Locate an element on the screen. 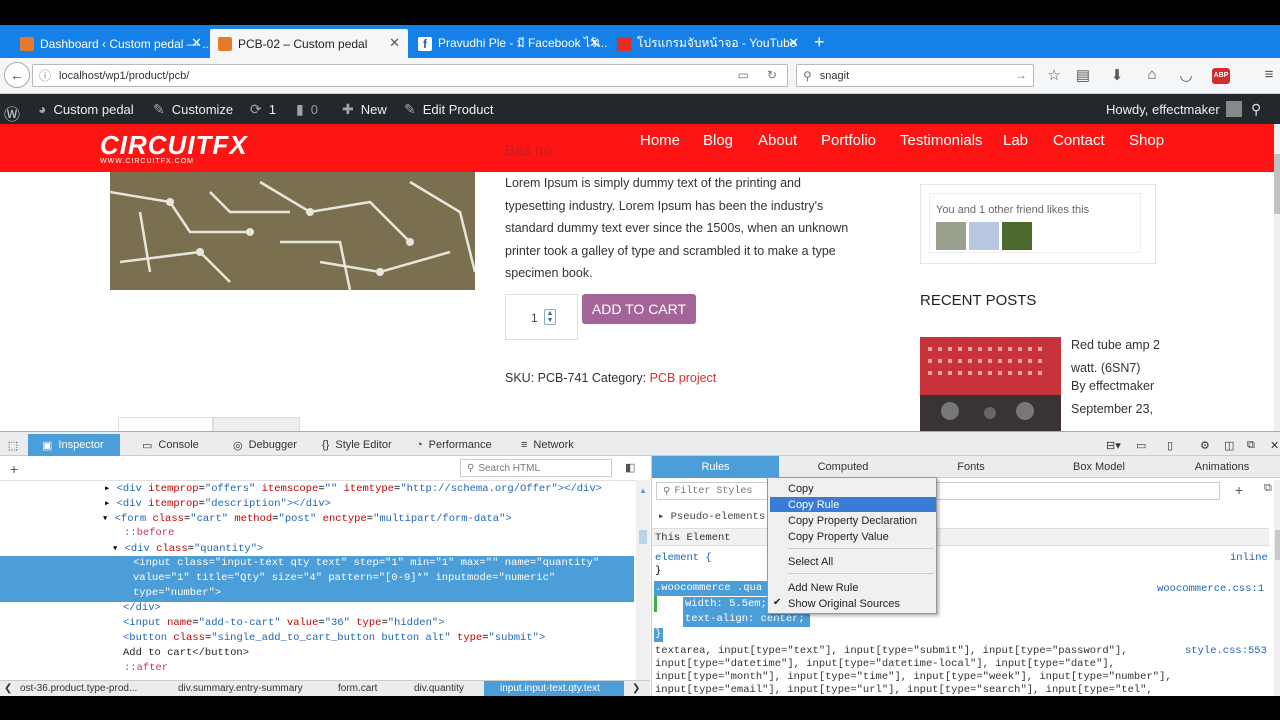 The width and height of the screenshot is (1280, 720). site-logo: CIRCUITFX WWW.CIRCUITFX.COM is located at coordinates (189, 149).